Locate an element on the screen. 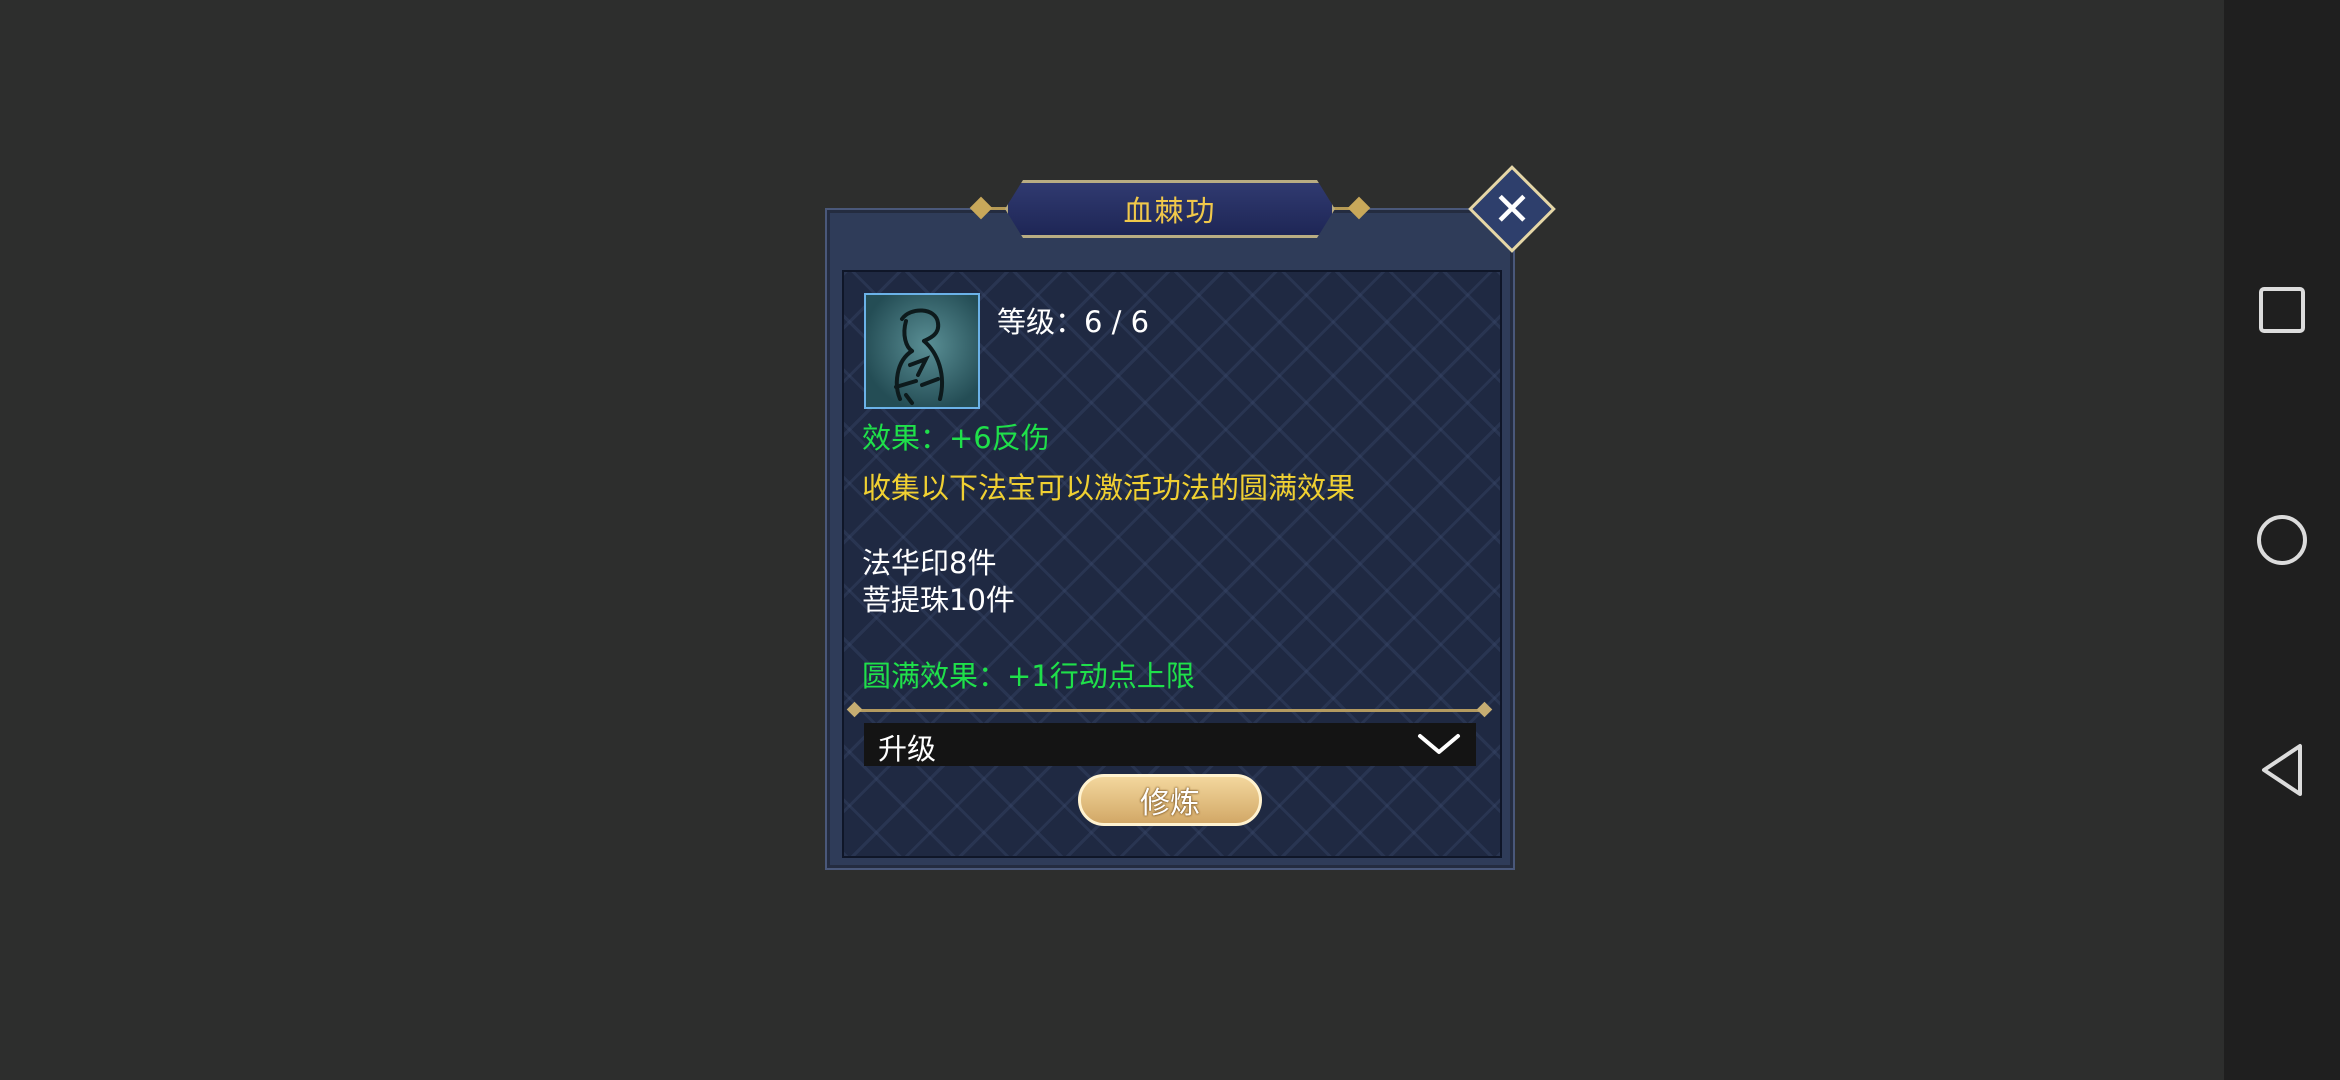  system-navigation-bar is located at coordinates (2282, 540).